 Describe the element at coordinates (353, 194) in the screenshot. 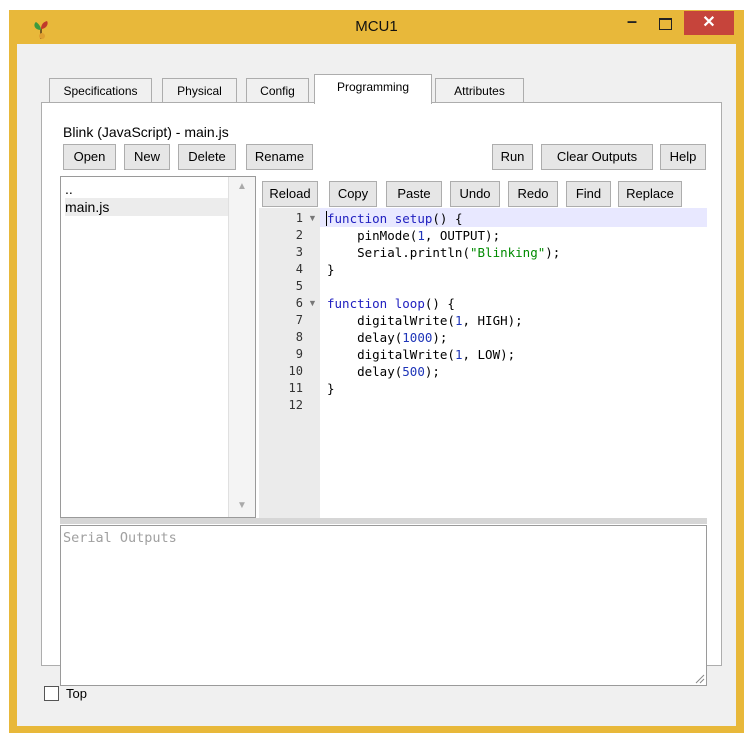

I see `copy-button: Copy` at that location.